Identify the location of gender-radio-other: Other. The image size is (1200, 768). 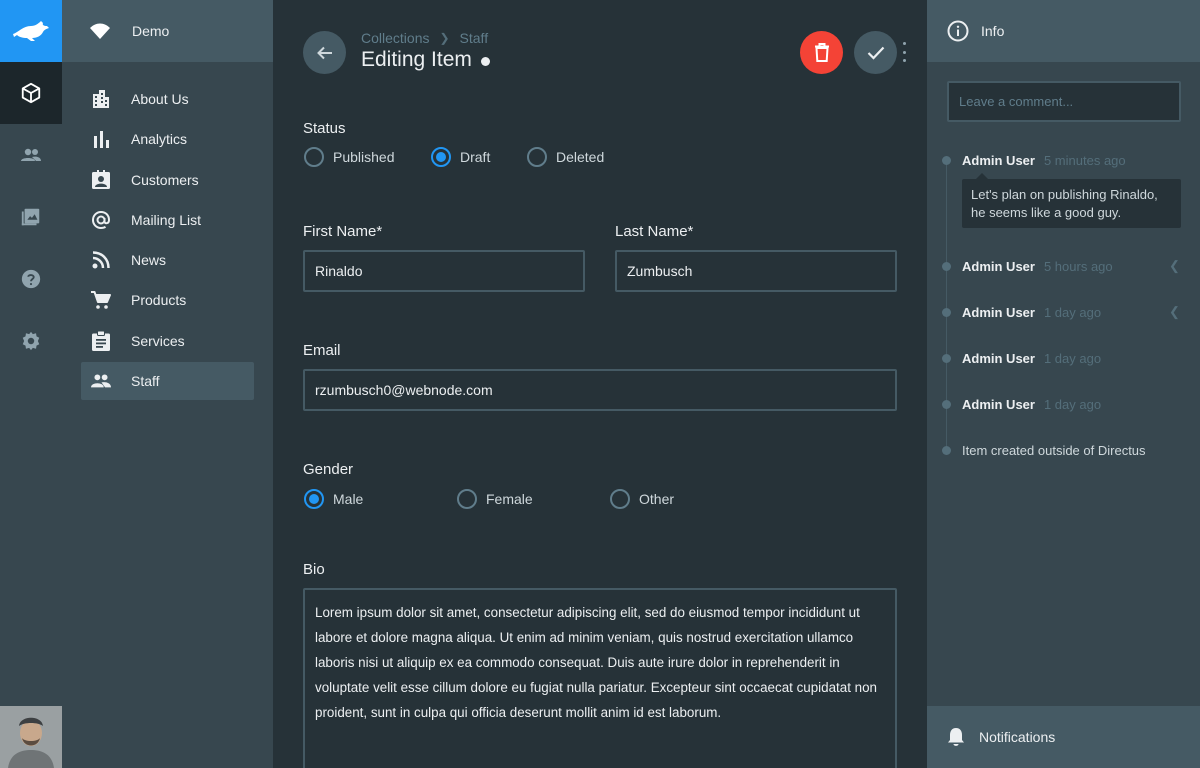
(642, 499).